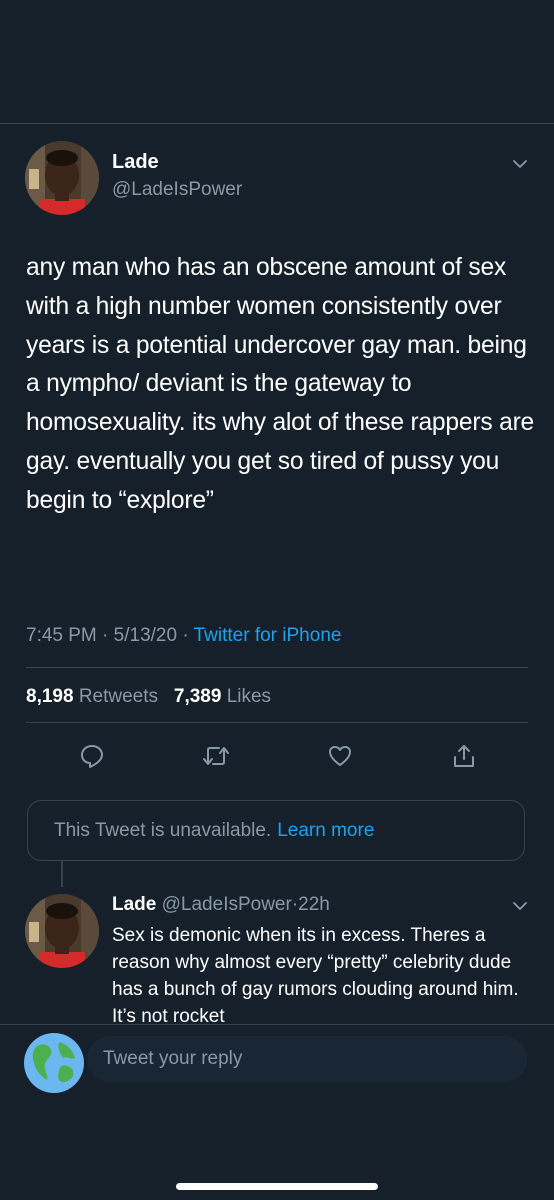 The height and width of the screenshot is (1200, 554). Describe the element at coordinates (145, 635) in the screenshot. I see `tweet-date: 5/13/20` at that location.